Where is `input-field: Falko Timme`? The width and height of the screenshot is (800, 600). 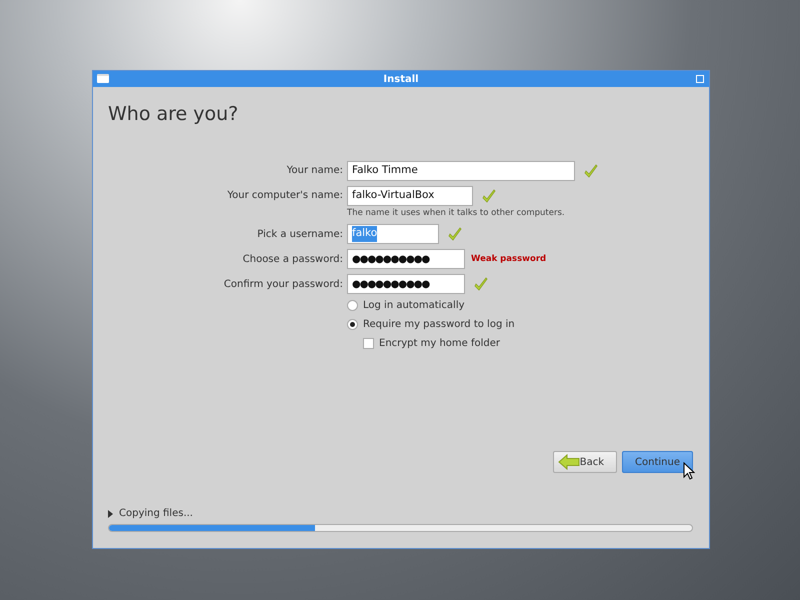 input-field: Falko Timme is located at coordinates (461, 170).